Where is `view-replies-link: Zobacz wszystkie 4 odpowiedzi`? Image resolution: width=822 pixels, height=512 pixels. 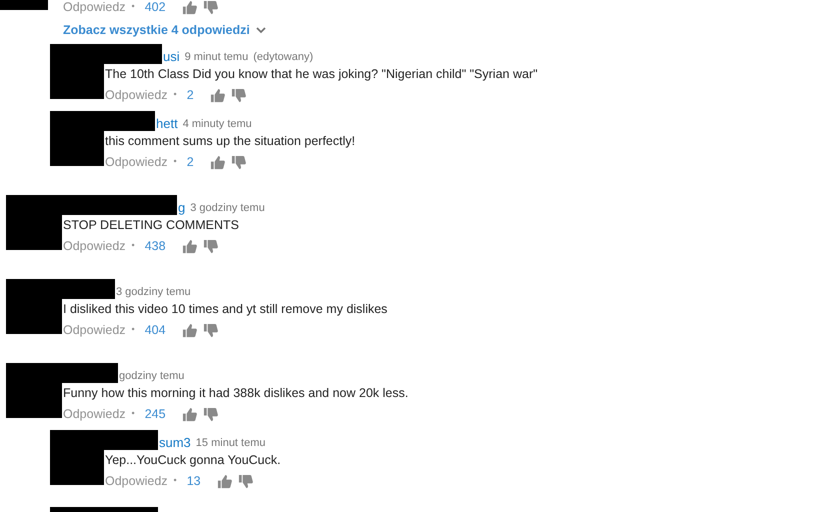 view-replies-link: Zobacz wszystkie 4 odpowiedzi is located at coordinates (164, 30).